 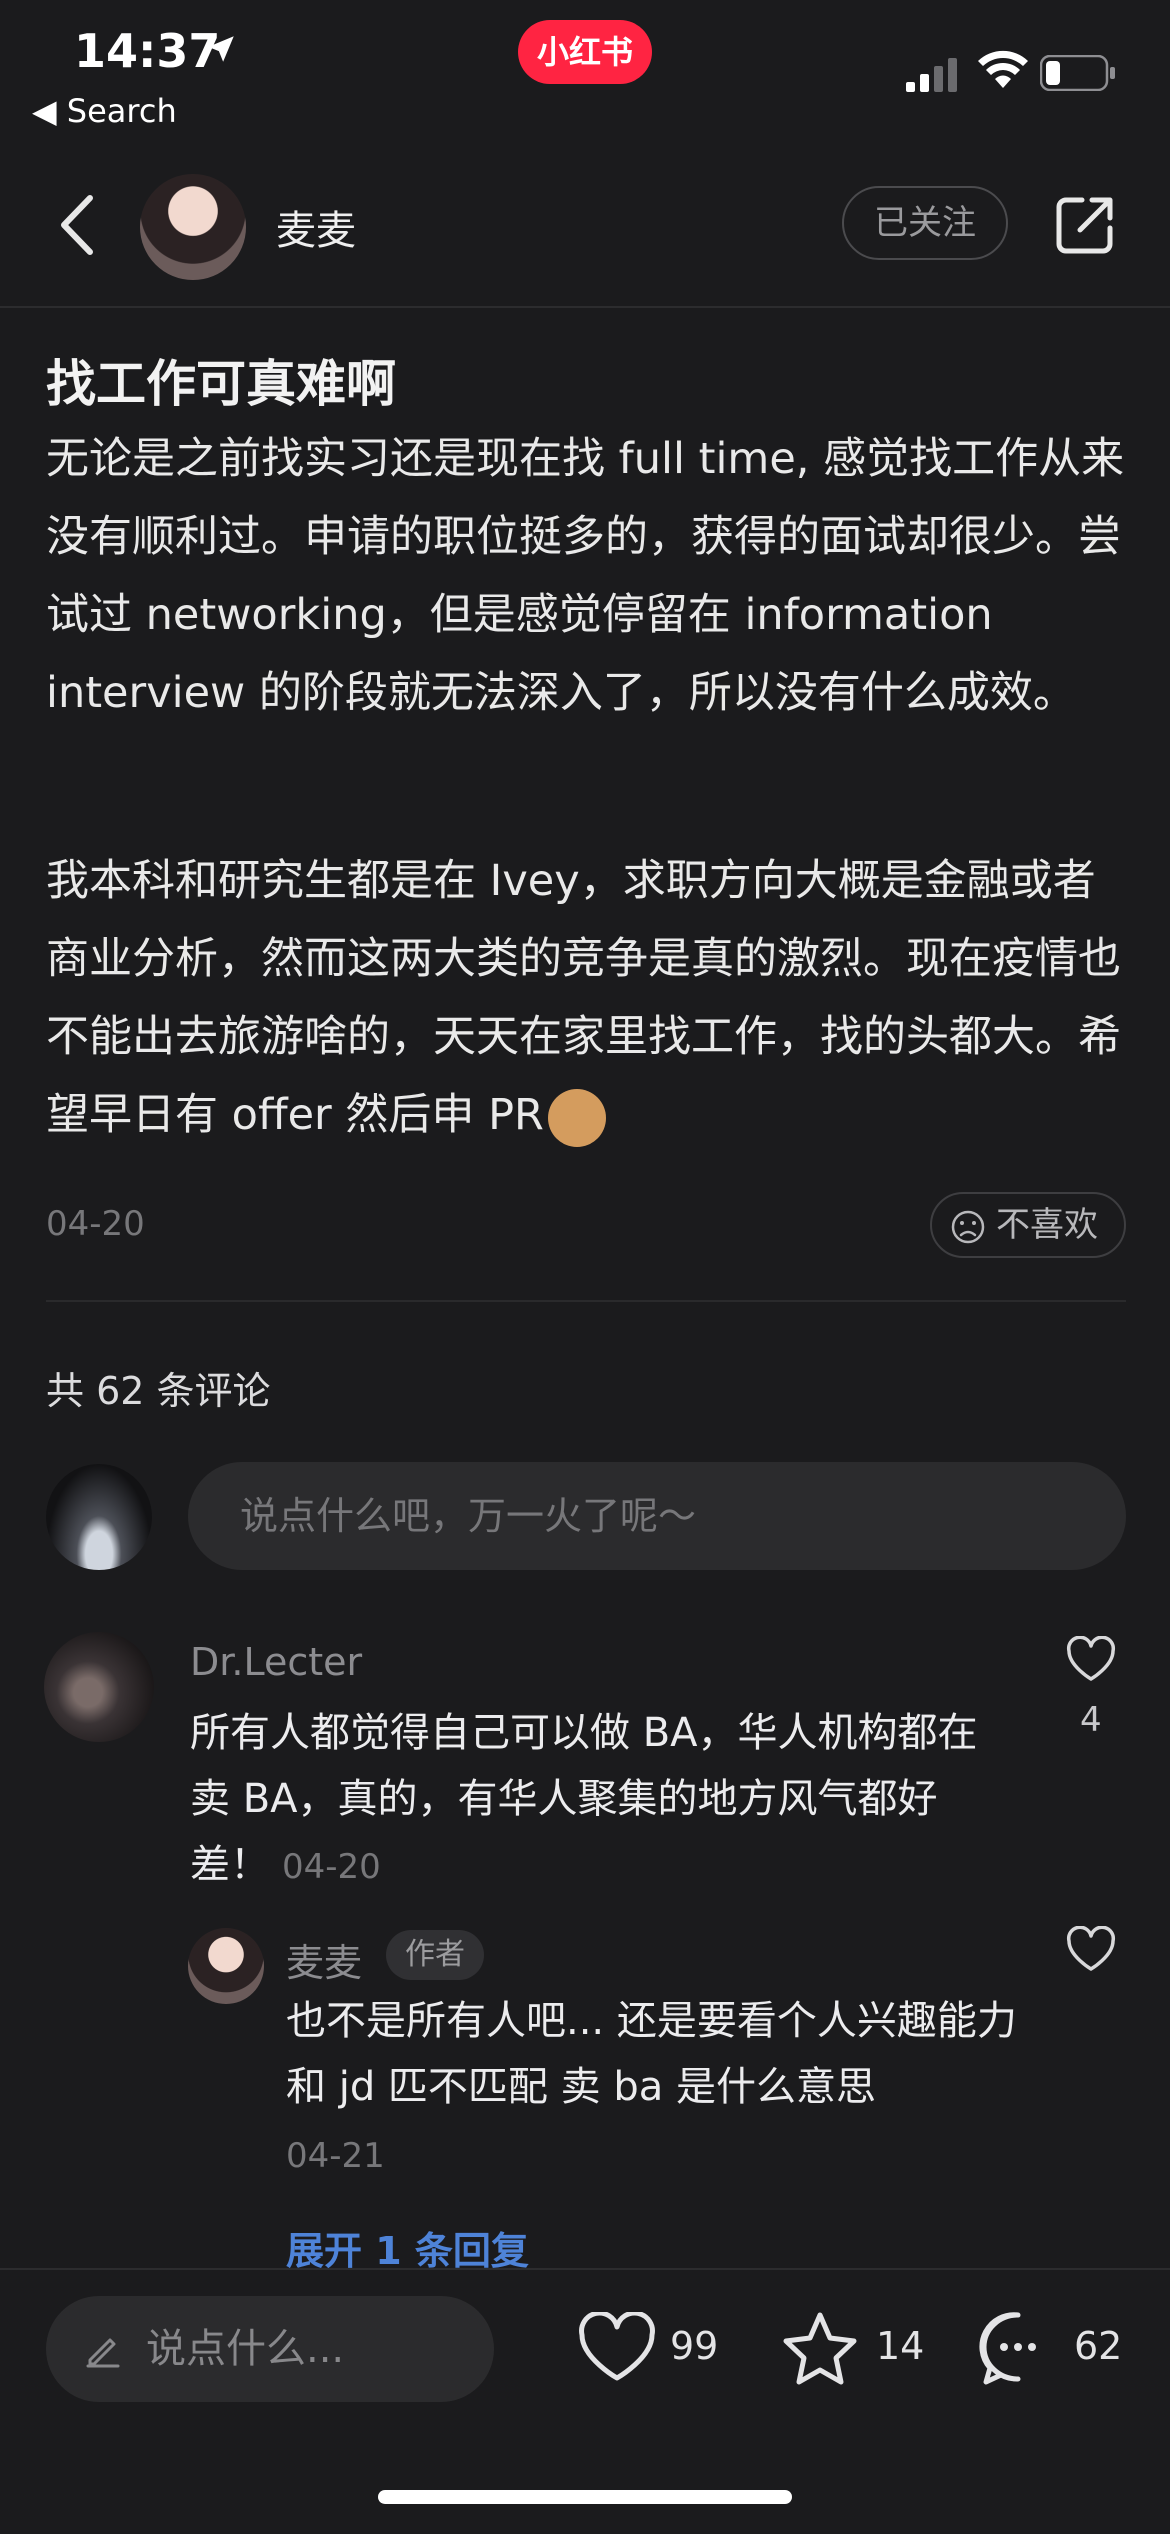 I want to click on reply-username: 麦麦, so click(x=324, y=1959).